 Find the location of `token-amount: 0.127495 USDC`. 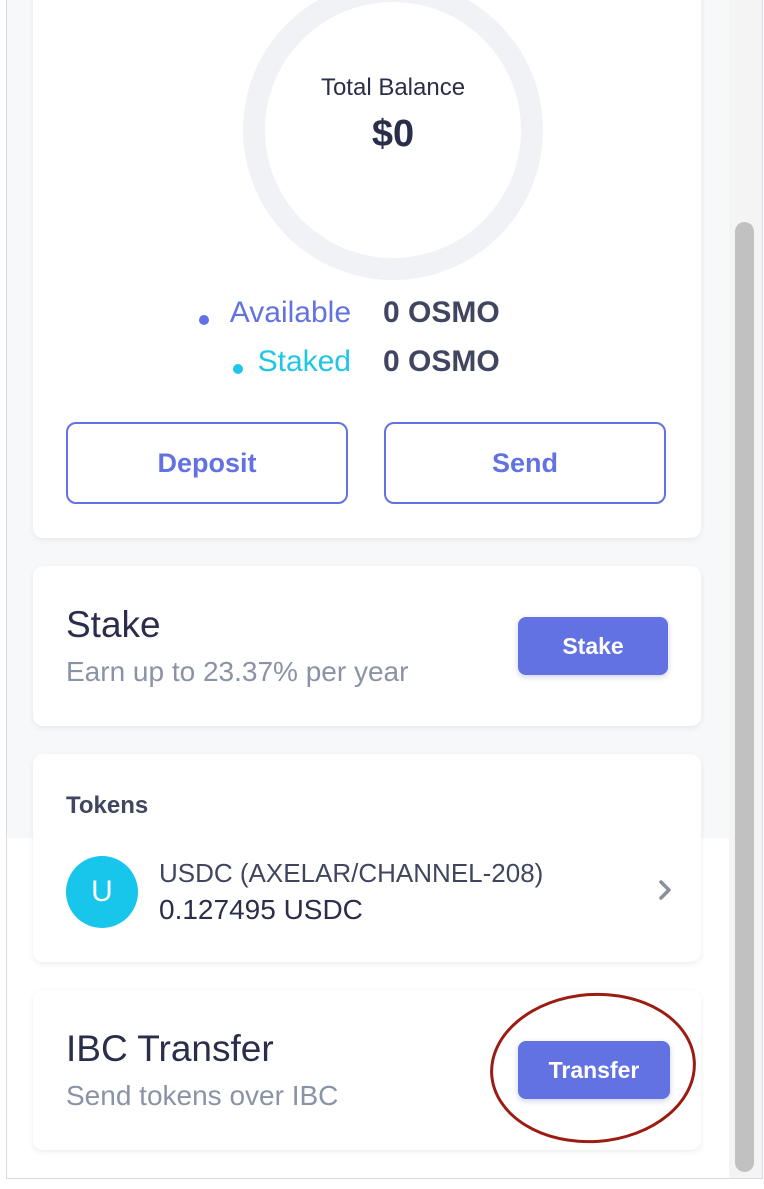

token-amount: 0.127495 USDC is located at coordinates (261, 909).